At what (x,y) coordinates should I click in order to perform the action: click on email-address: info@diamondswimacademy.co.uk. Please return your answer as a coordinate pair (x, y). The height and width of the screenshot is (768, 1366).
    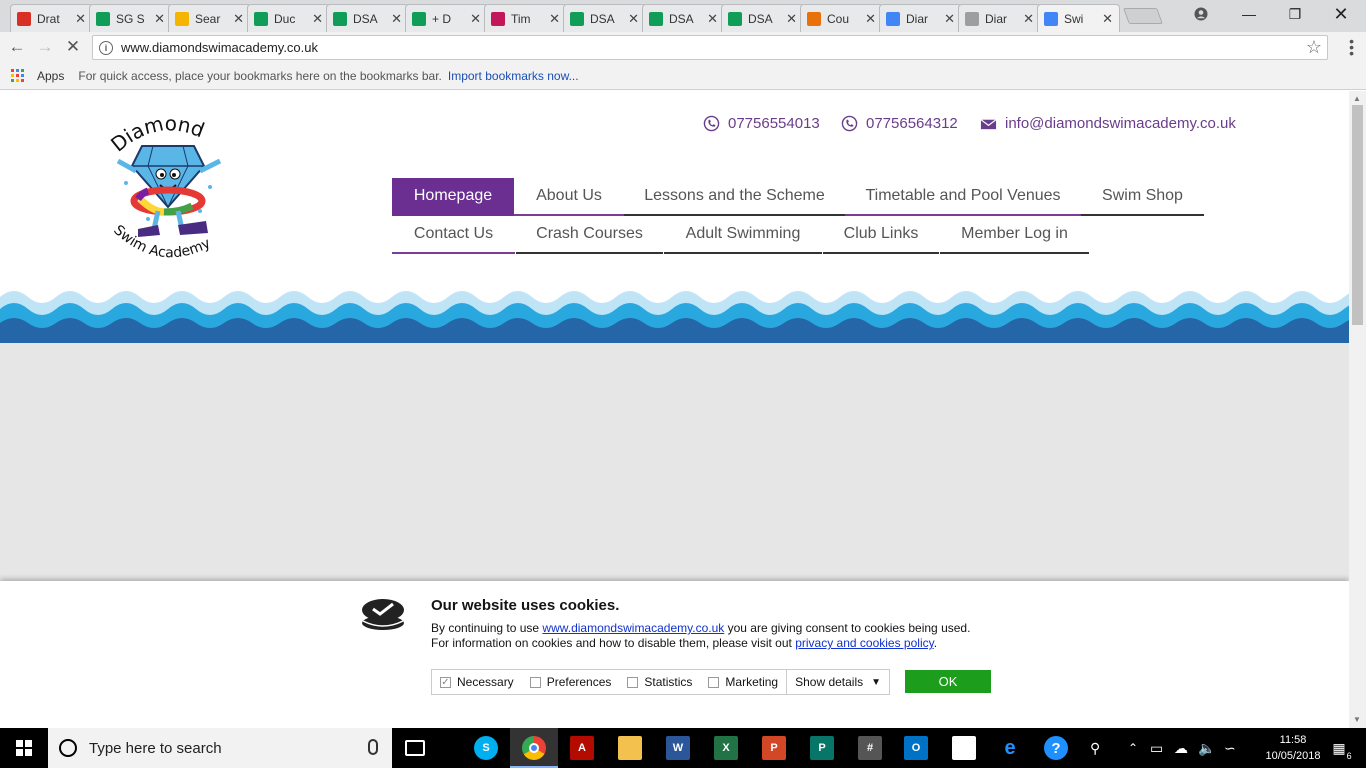
    Looking at the image, I should click on (1120, 123).